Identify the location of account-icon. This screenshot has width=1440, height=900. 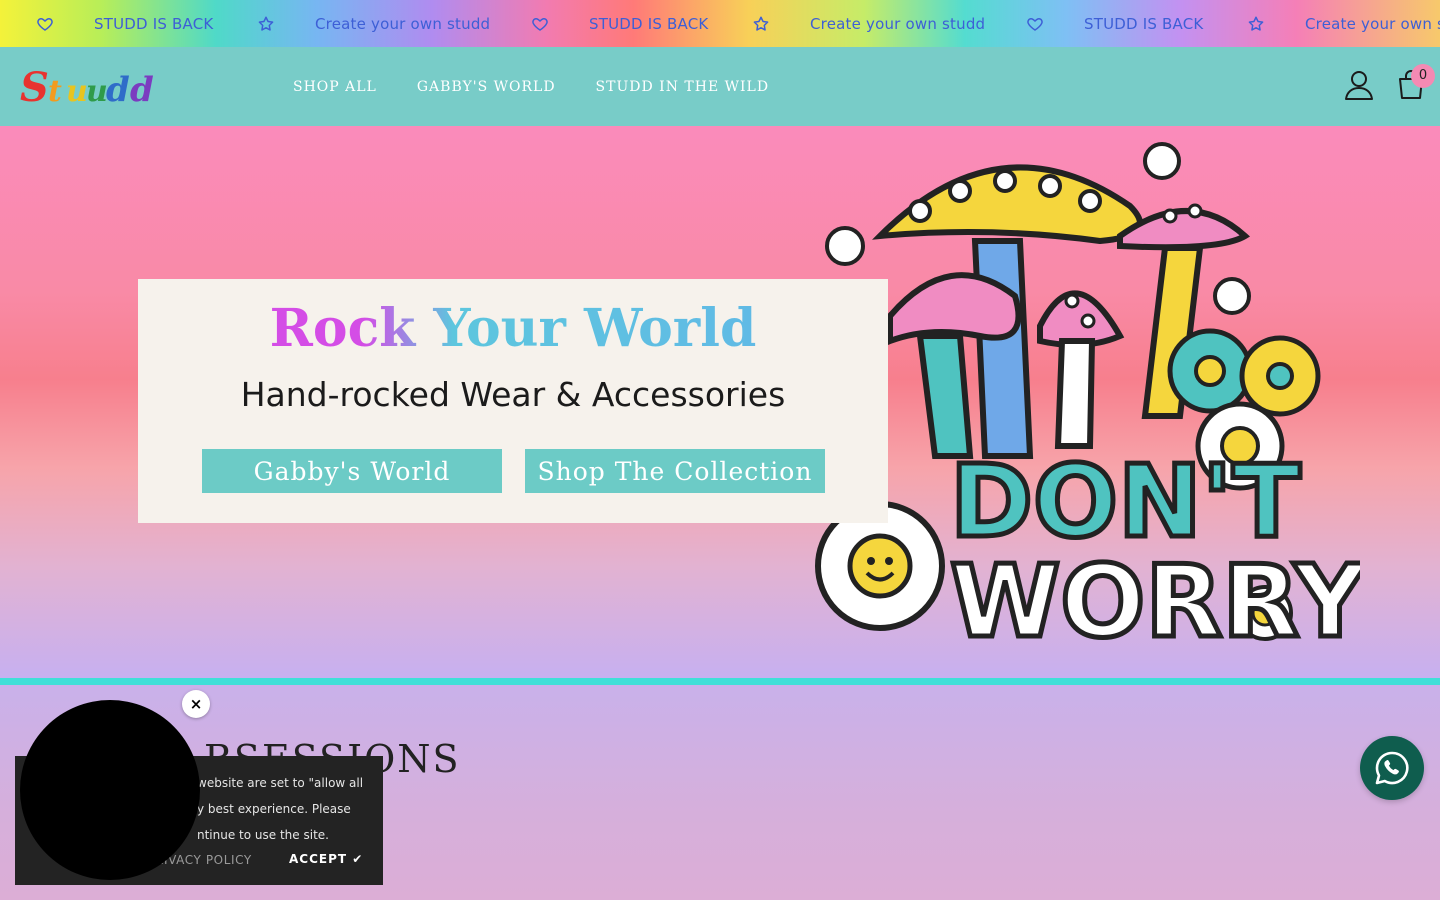
(1359, 85).